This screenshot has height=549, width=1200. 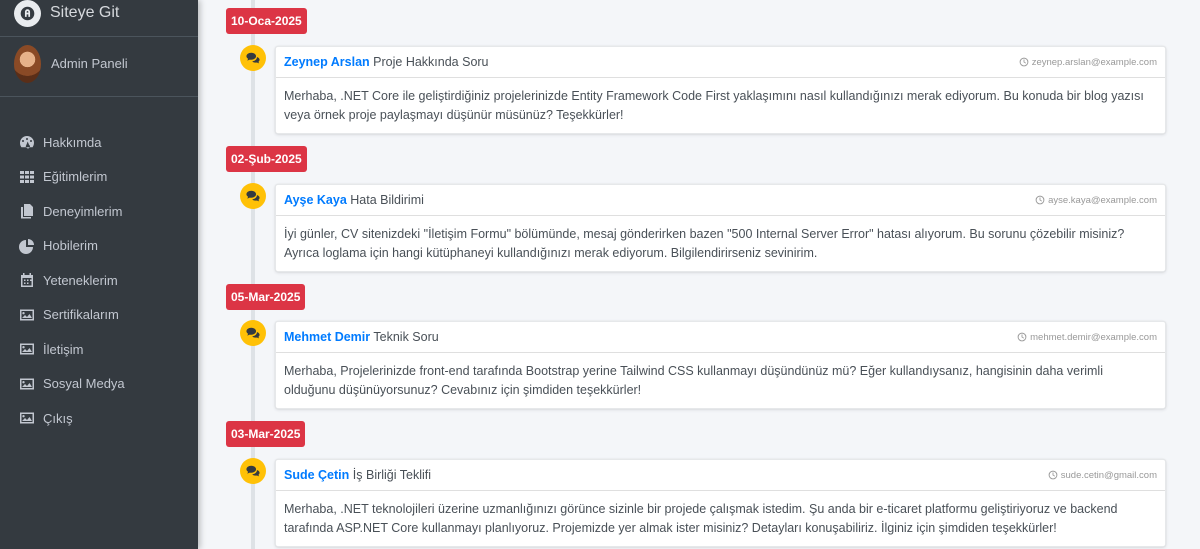 What do you see at coordinates (315, 200) in the screenshot?
I see `sender-link: Ayşe Kaya` at bounding box center [315, 200].